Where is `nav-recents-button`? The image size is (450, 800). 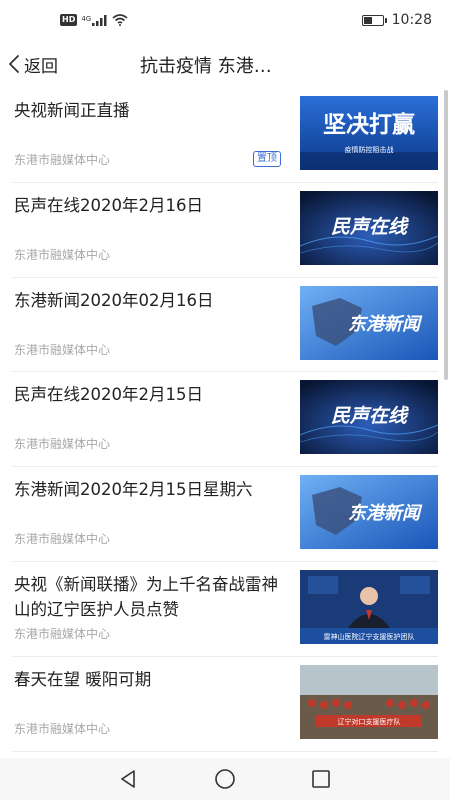 nav-recents-button is located at coordinates (321, 779).